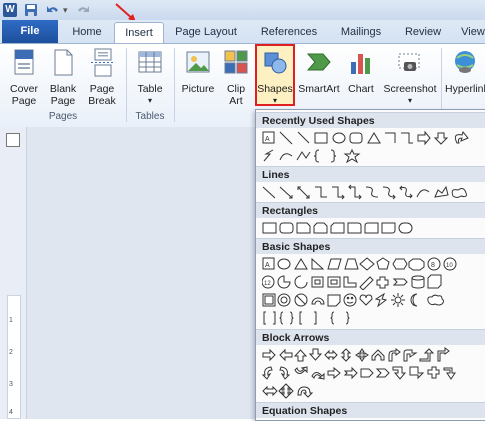 Image resolution: width=485 pixels, height=421 pixels. Describe the element at coordinates (236, 77) in the screenshot. I see `clip-art-button: Clip Art` at that location.